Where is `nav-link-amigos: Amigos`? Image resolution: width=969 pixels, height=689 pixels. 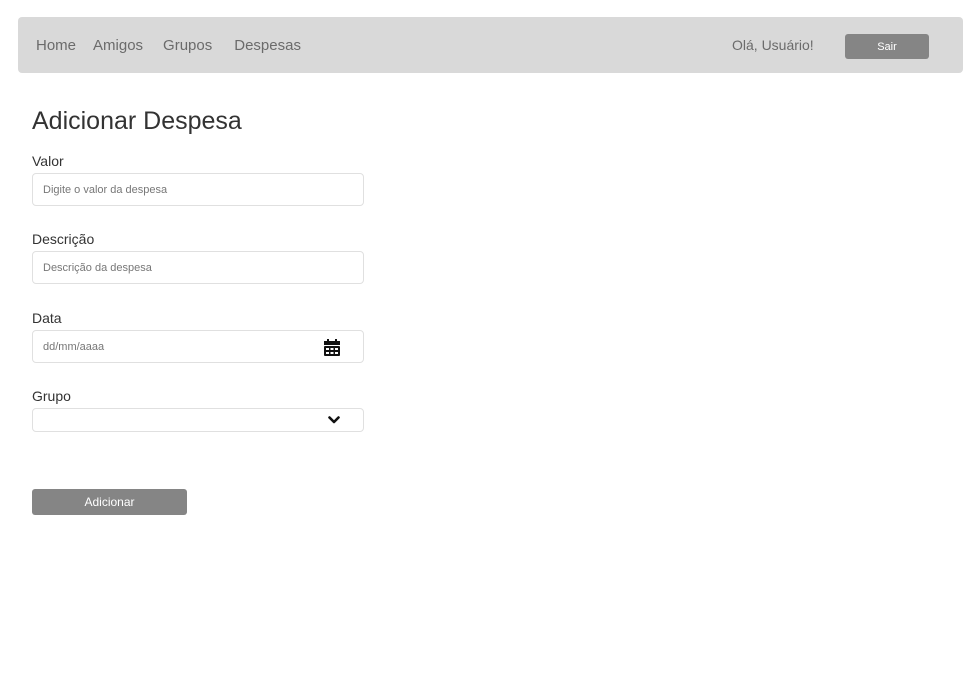 nav-link-amigos: Amigos is located at coordinates (118, 45).